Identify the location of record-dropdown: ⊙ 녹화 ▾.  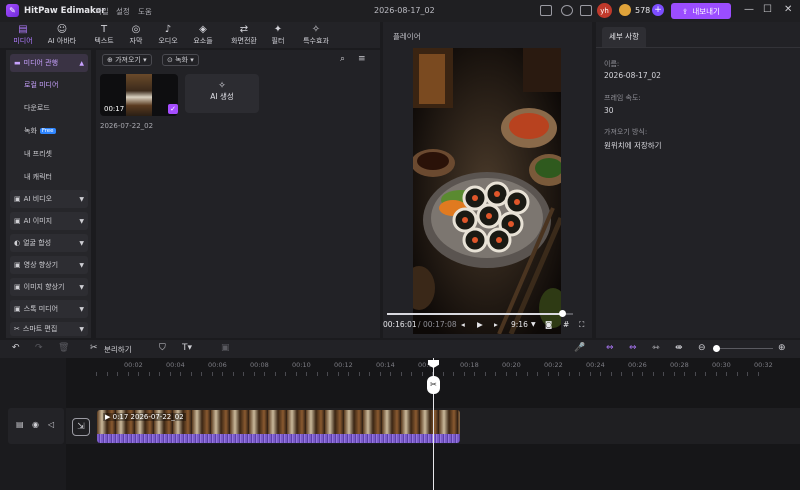
(180, 60).